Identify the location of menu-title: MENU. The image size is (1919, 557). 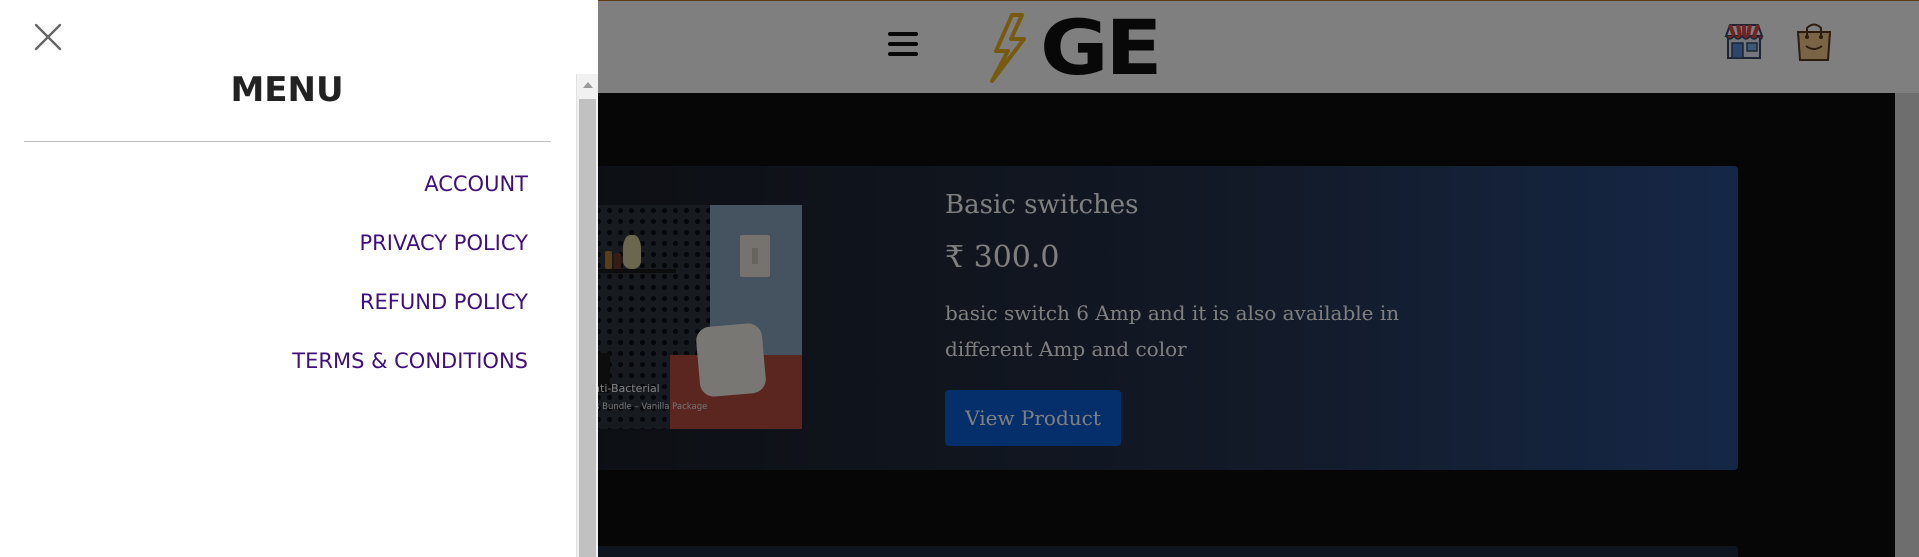
(287, 90).